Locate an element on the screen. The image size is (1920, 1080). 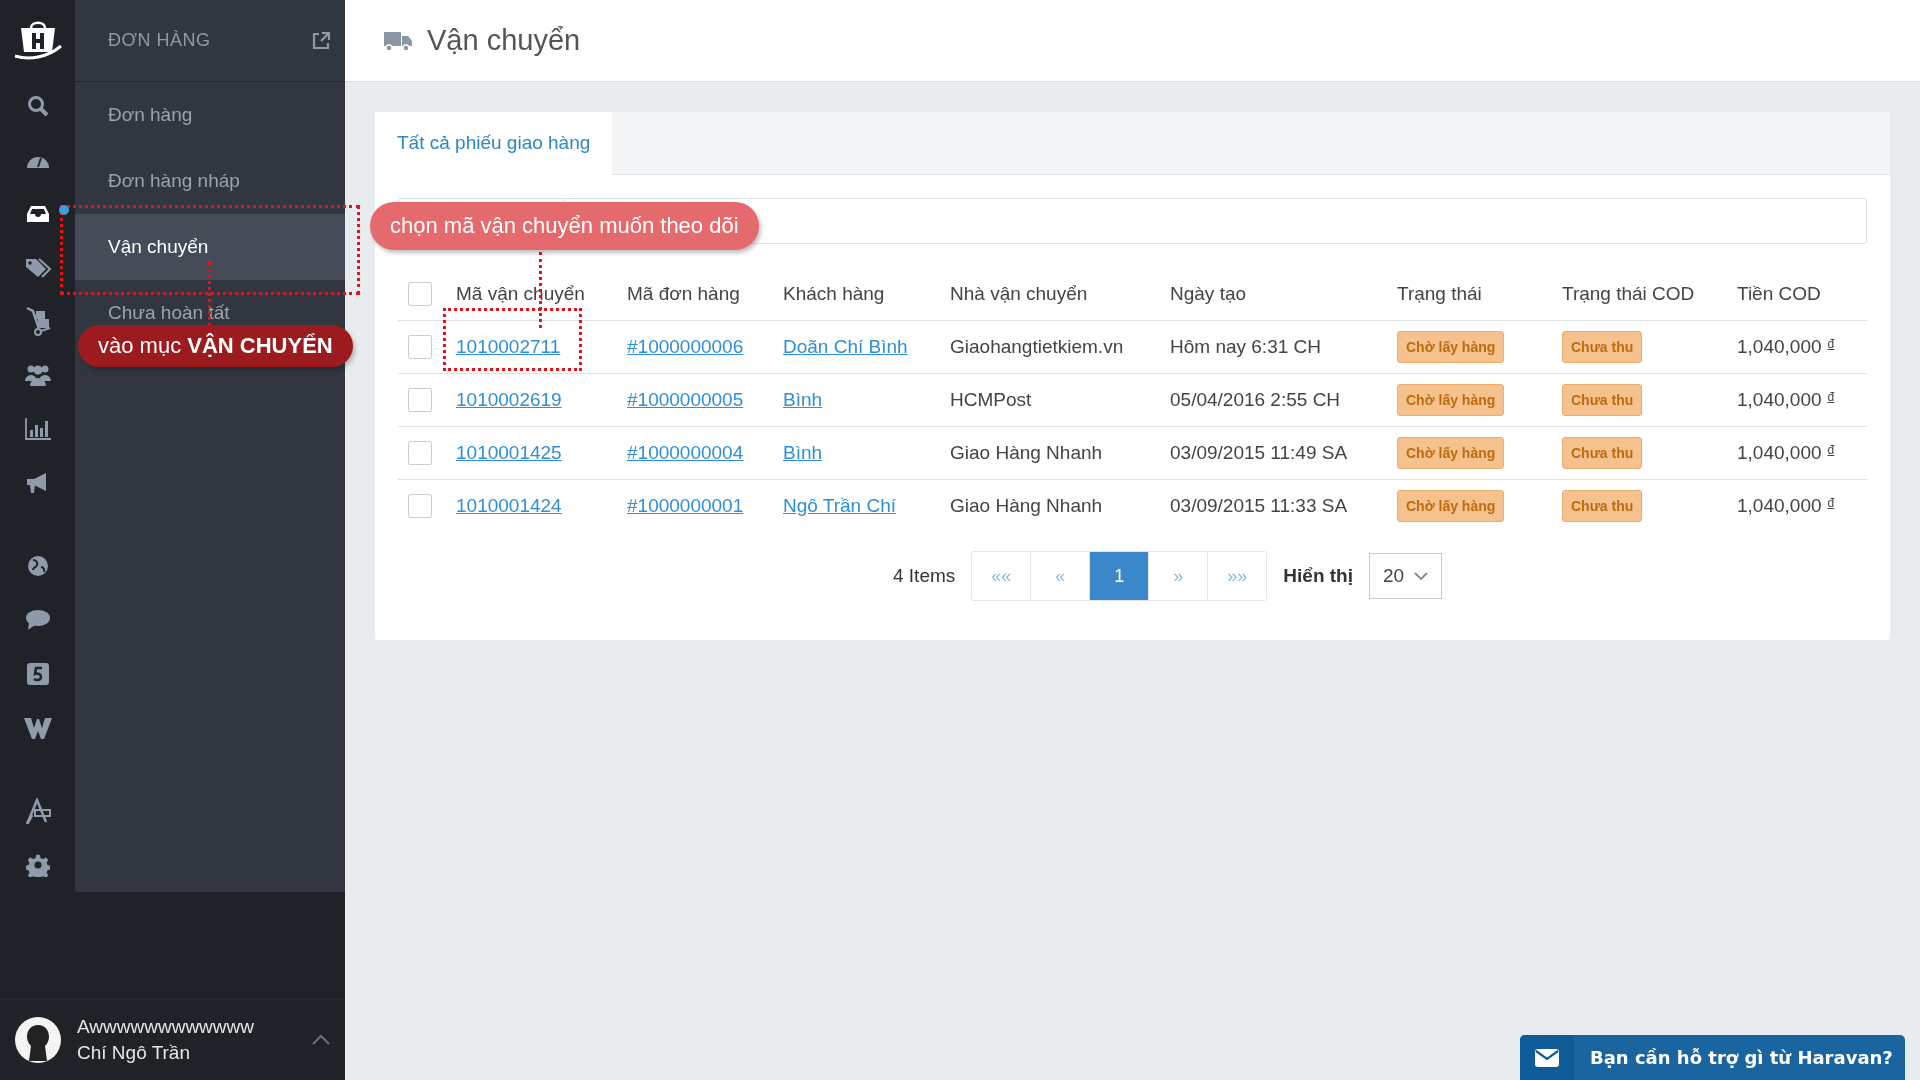
shipment-link: 1010001425 is located at coordinates (509, 452).